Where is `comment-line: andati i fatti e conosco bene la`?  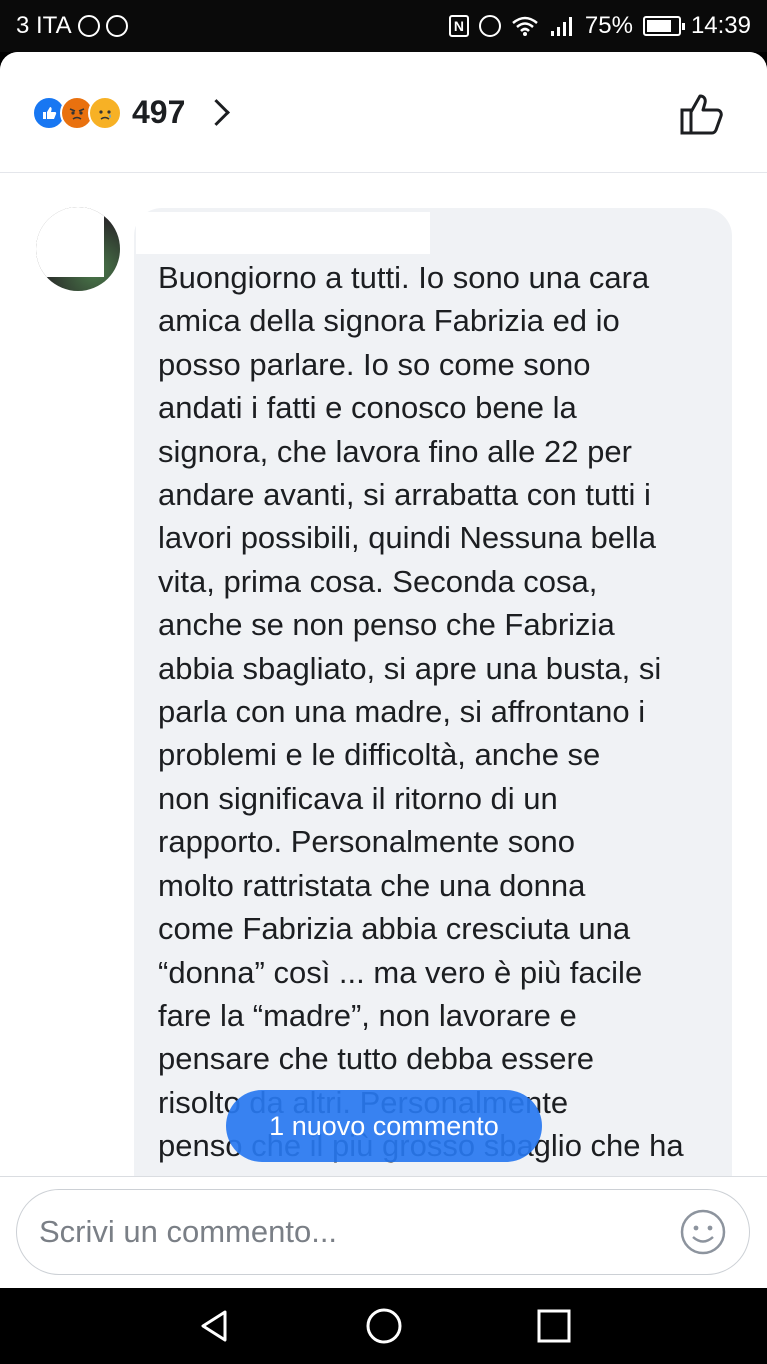
comment-line: andati i fatti e conosco bene la is located at coordinates (367, 408).